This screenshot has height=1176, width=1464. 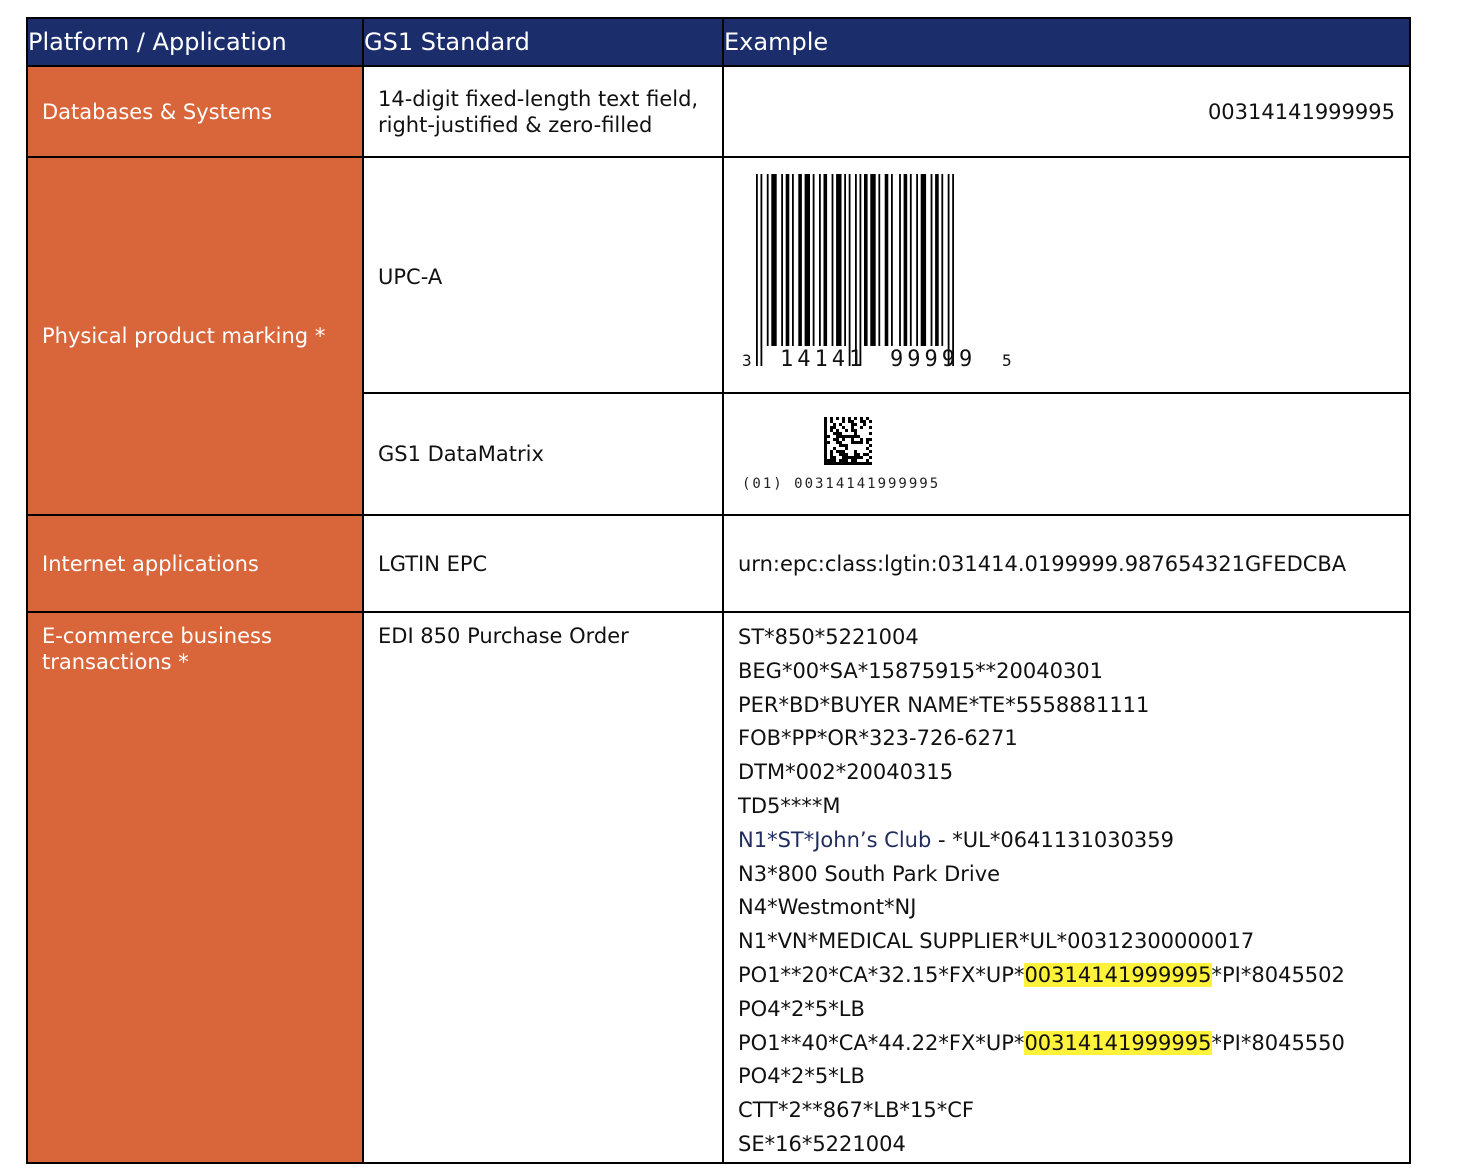 What do you see at coordinates (956, 839) in the screenshot?
I see `edi-line: N1*ST*John’s Club - *UL*0641131030359` at bounding box center [956, 839].